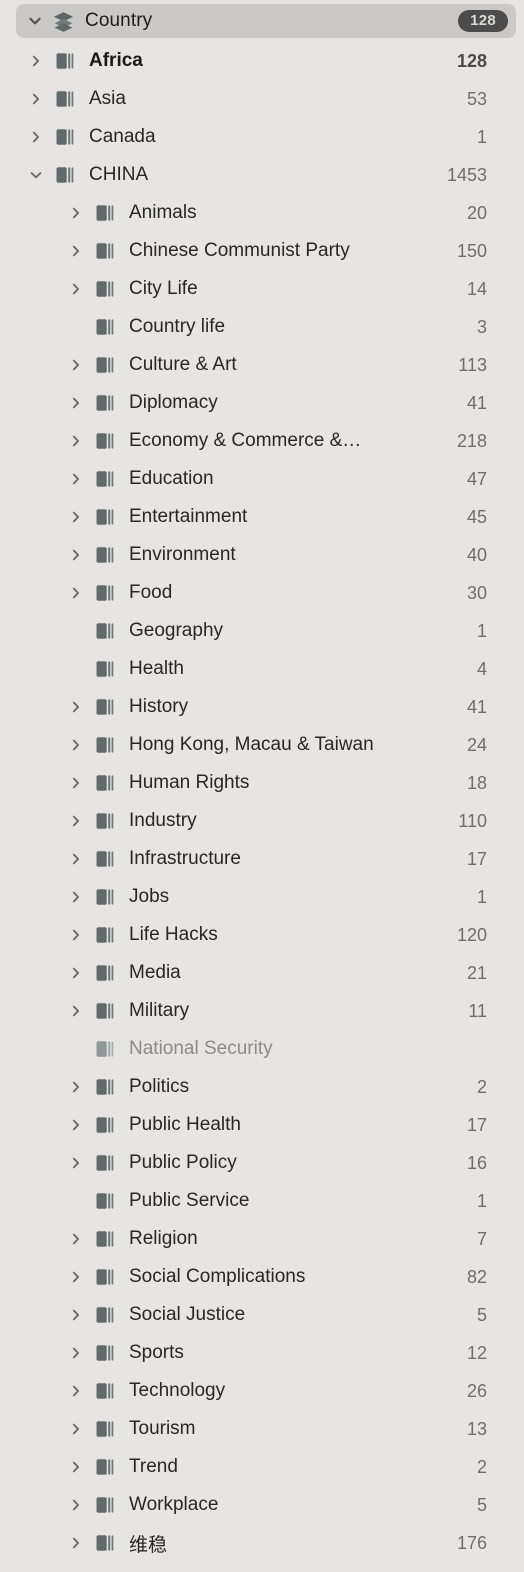 The width and height of the screenshot is (524, 1572). What do you see at coordinates (476, 1276) in the screenshot?
I see `tree-row-count: 82` at bounding box center [476, 1276].